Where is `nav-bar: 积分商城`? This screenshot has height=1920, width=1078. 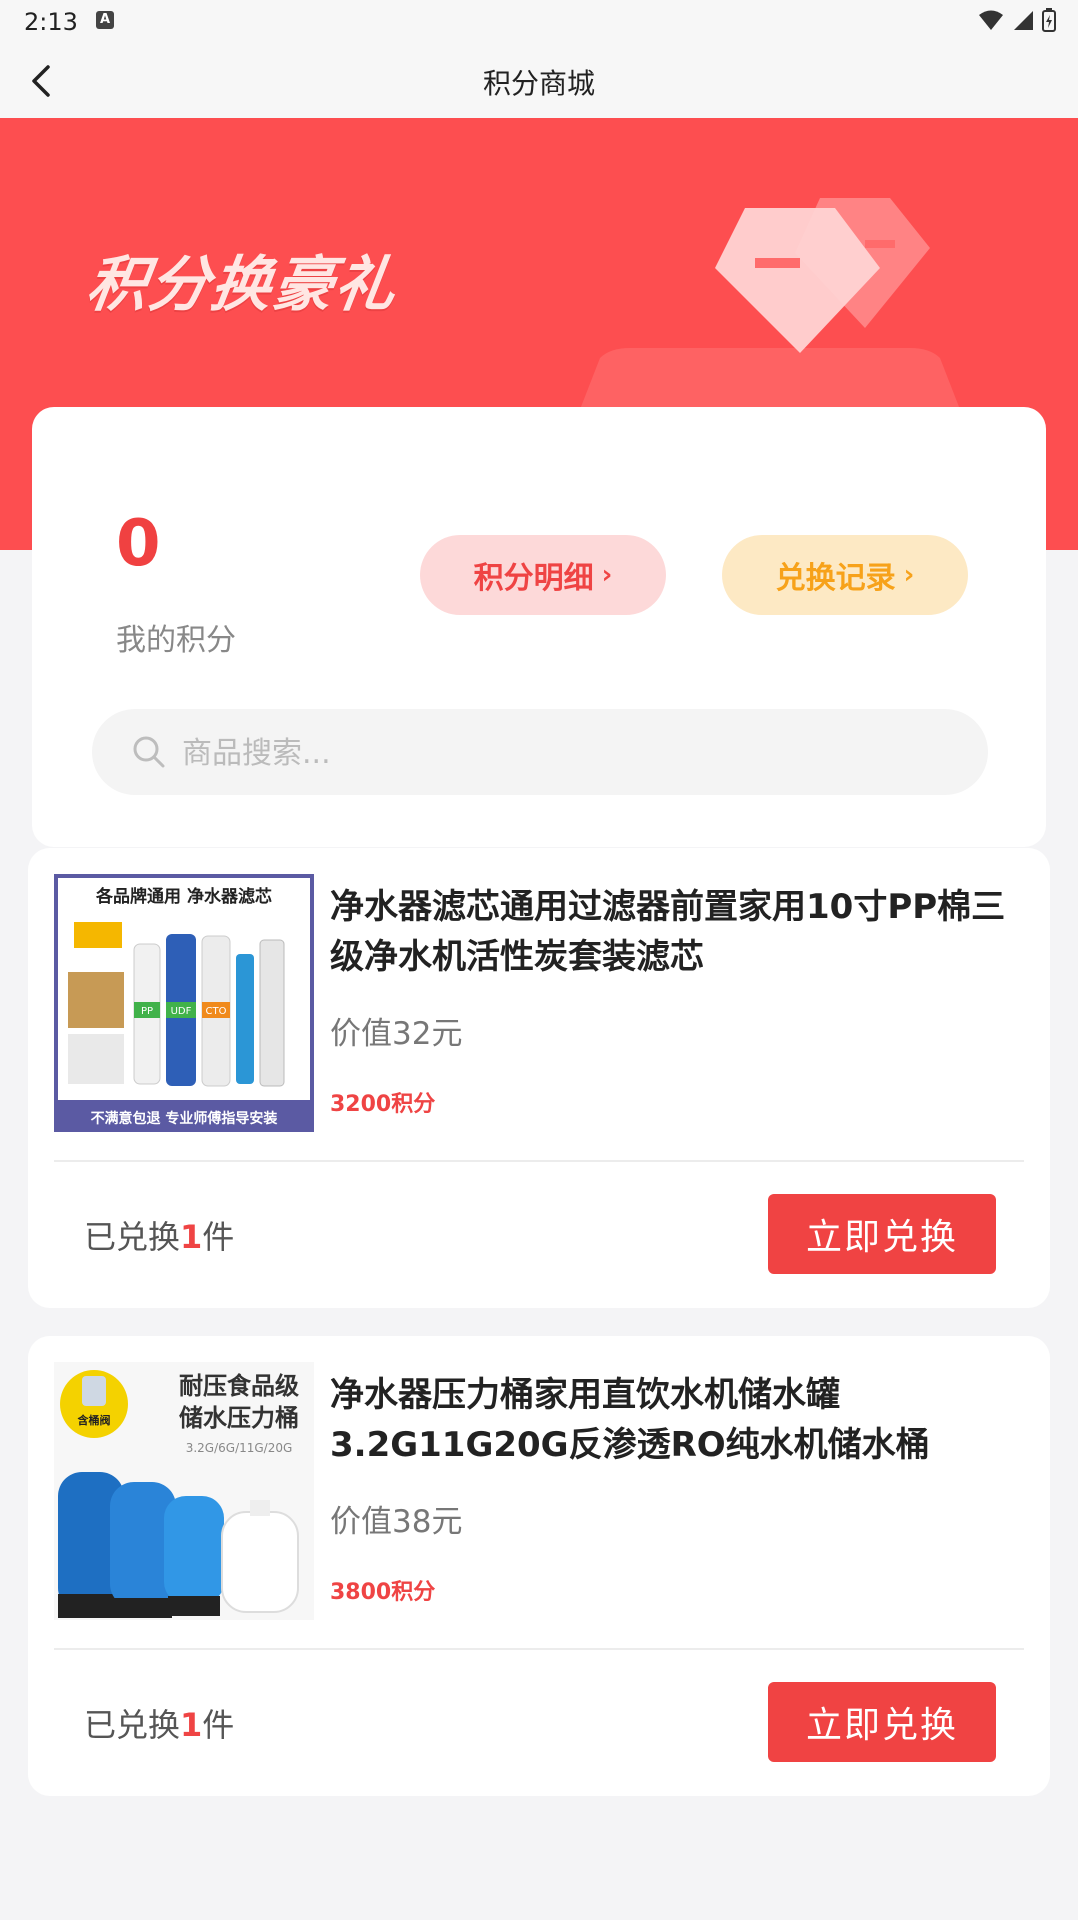
nav-bar: 积分商城 is located at coordinates (539, 81).